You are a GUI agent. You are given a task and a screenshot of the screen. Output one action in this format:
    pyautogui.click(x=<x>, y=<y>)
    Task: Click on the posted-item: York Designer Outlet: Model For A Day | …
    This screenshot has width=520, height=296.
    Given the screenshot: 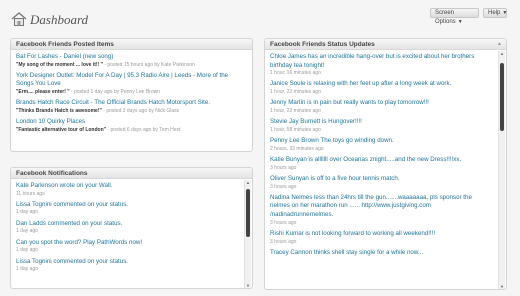 What is the action you would take?
    pyautogui.click(x=131, y=84)
    